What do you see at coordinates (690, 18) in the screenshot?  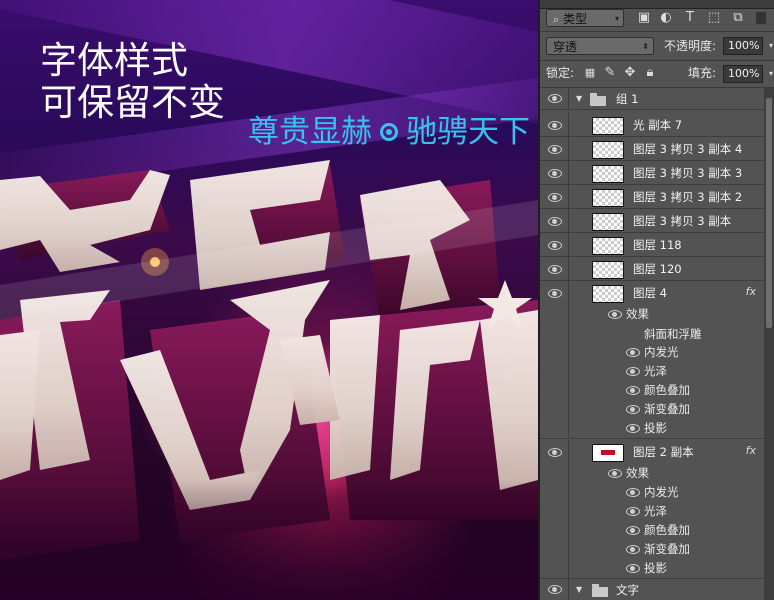 I see `type-filter-icon: T` at bounding box center [690, 18].